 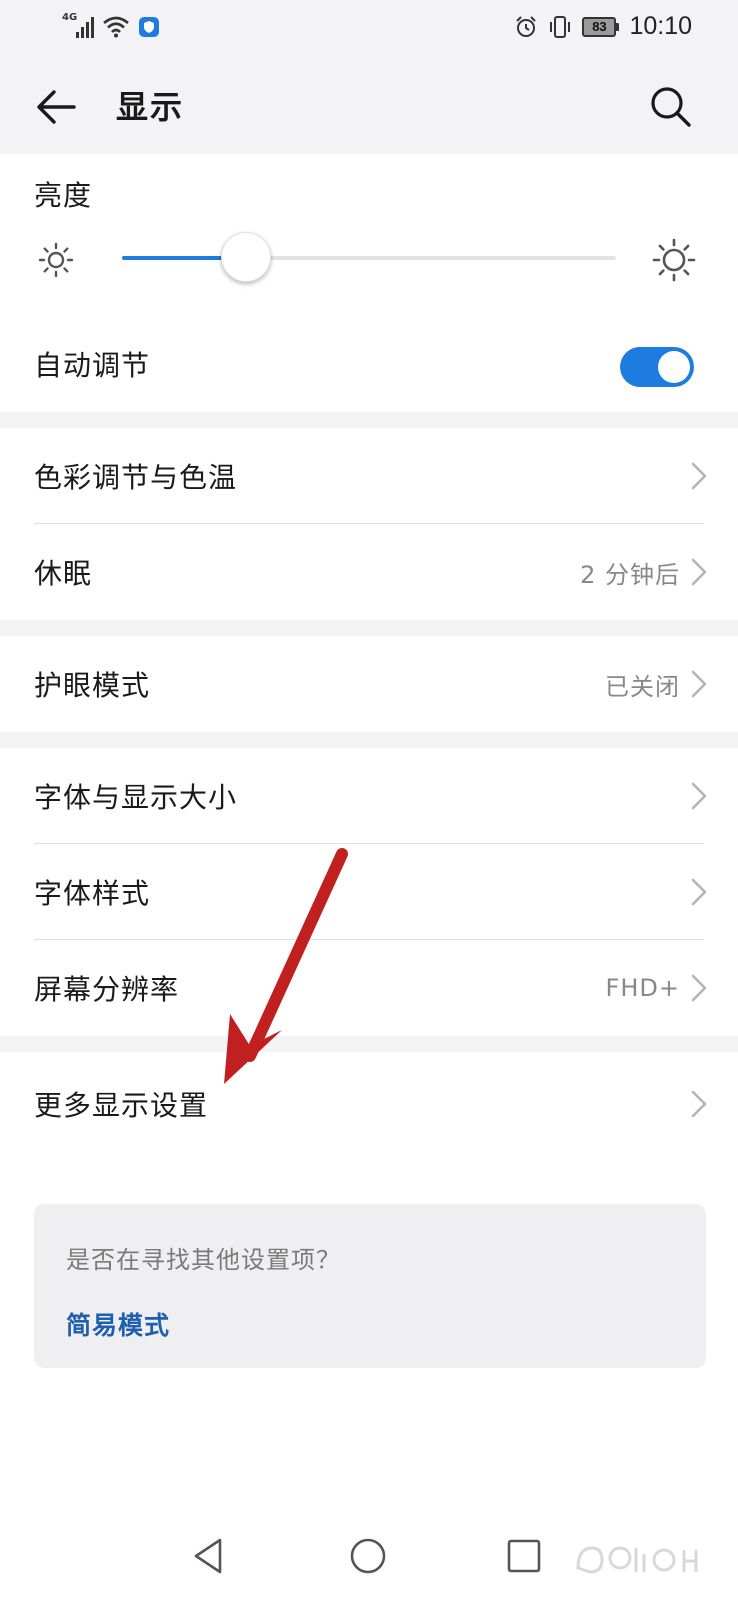 I want to click on auto-adjust-label: 自动调节, so click(x=92, y=365).